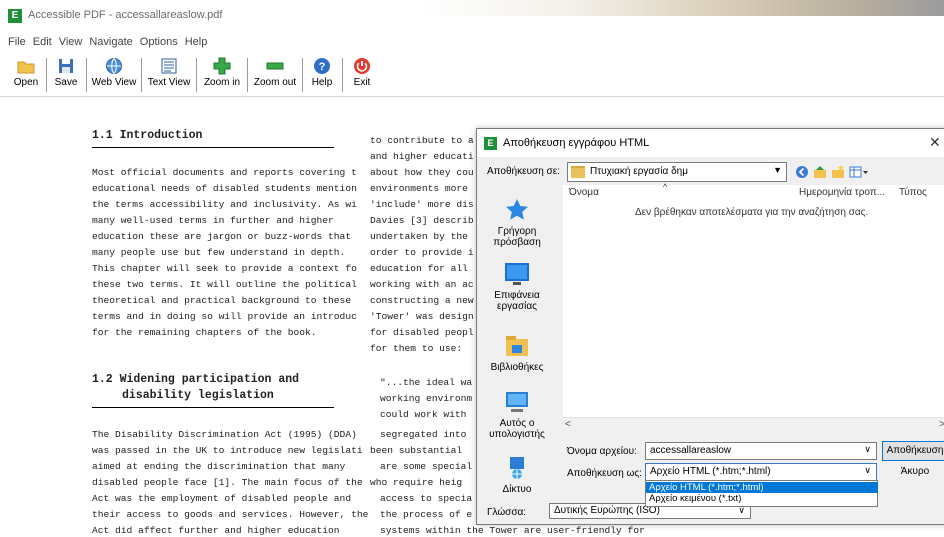  What do you see at coordinates (275, 66) in the screenshot?
I see `zoom-out-icon` at bounding box center [275, 66].